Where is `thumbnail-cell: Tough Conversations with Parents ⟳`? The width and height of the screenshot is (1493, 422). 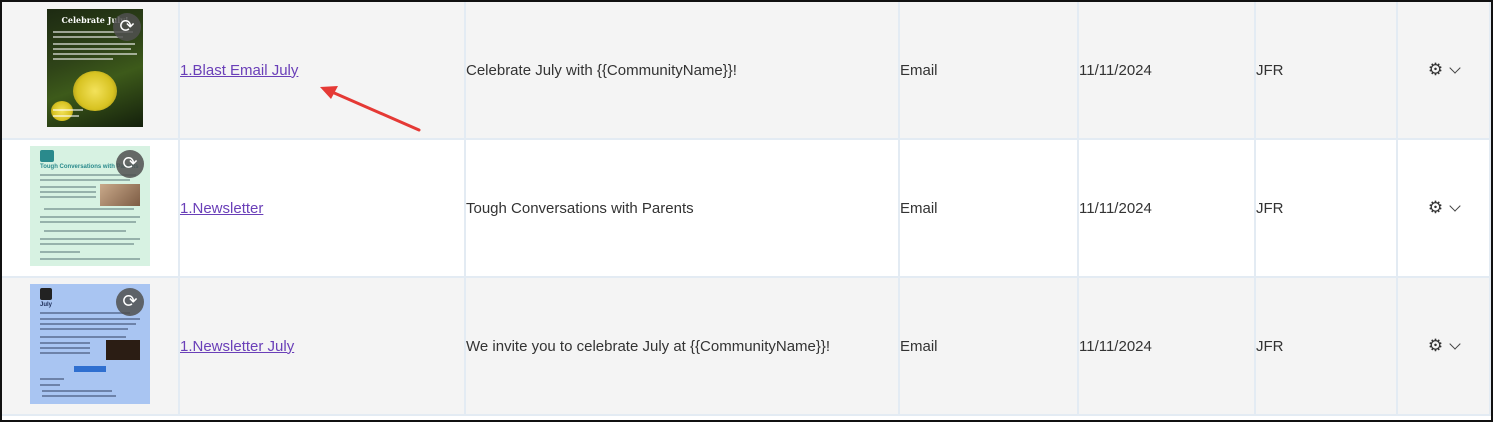 thumbnail-cell: Tough Conversations with Parents ⟳ is located at coordinates (91, 208).